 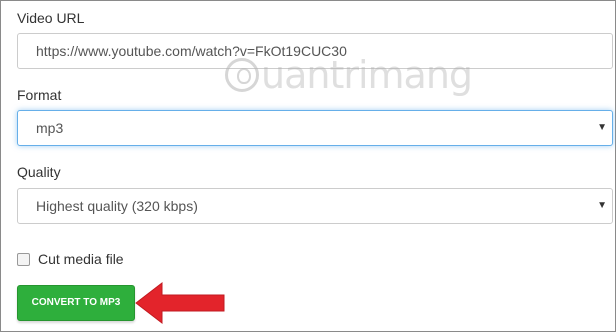 What do you see at coordinates (39, 172) in the screenshot?
I see `quality-label: Quality` at bounding box center [39, 172].